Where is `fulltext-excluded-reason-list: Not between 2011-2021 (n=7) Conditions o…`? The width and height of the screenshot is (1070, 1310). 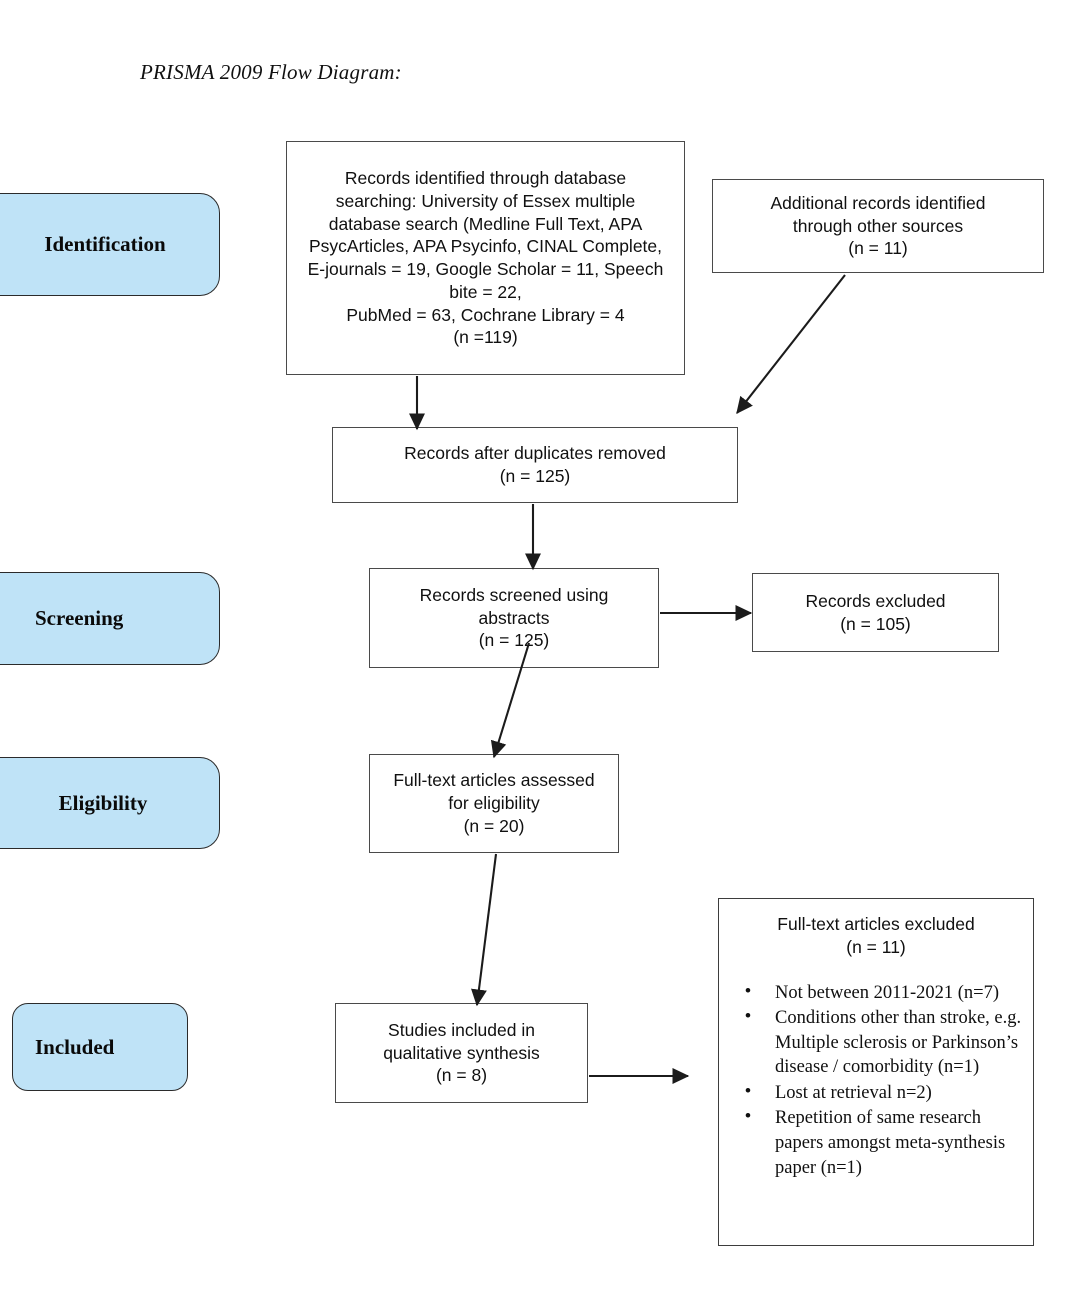
fulltext-excluded-reason-list: Not between 2011-2021 (n=7) Conditions o… is located at coordinates (876, 1080).